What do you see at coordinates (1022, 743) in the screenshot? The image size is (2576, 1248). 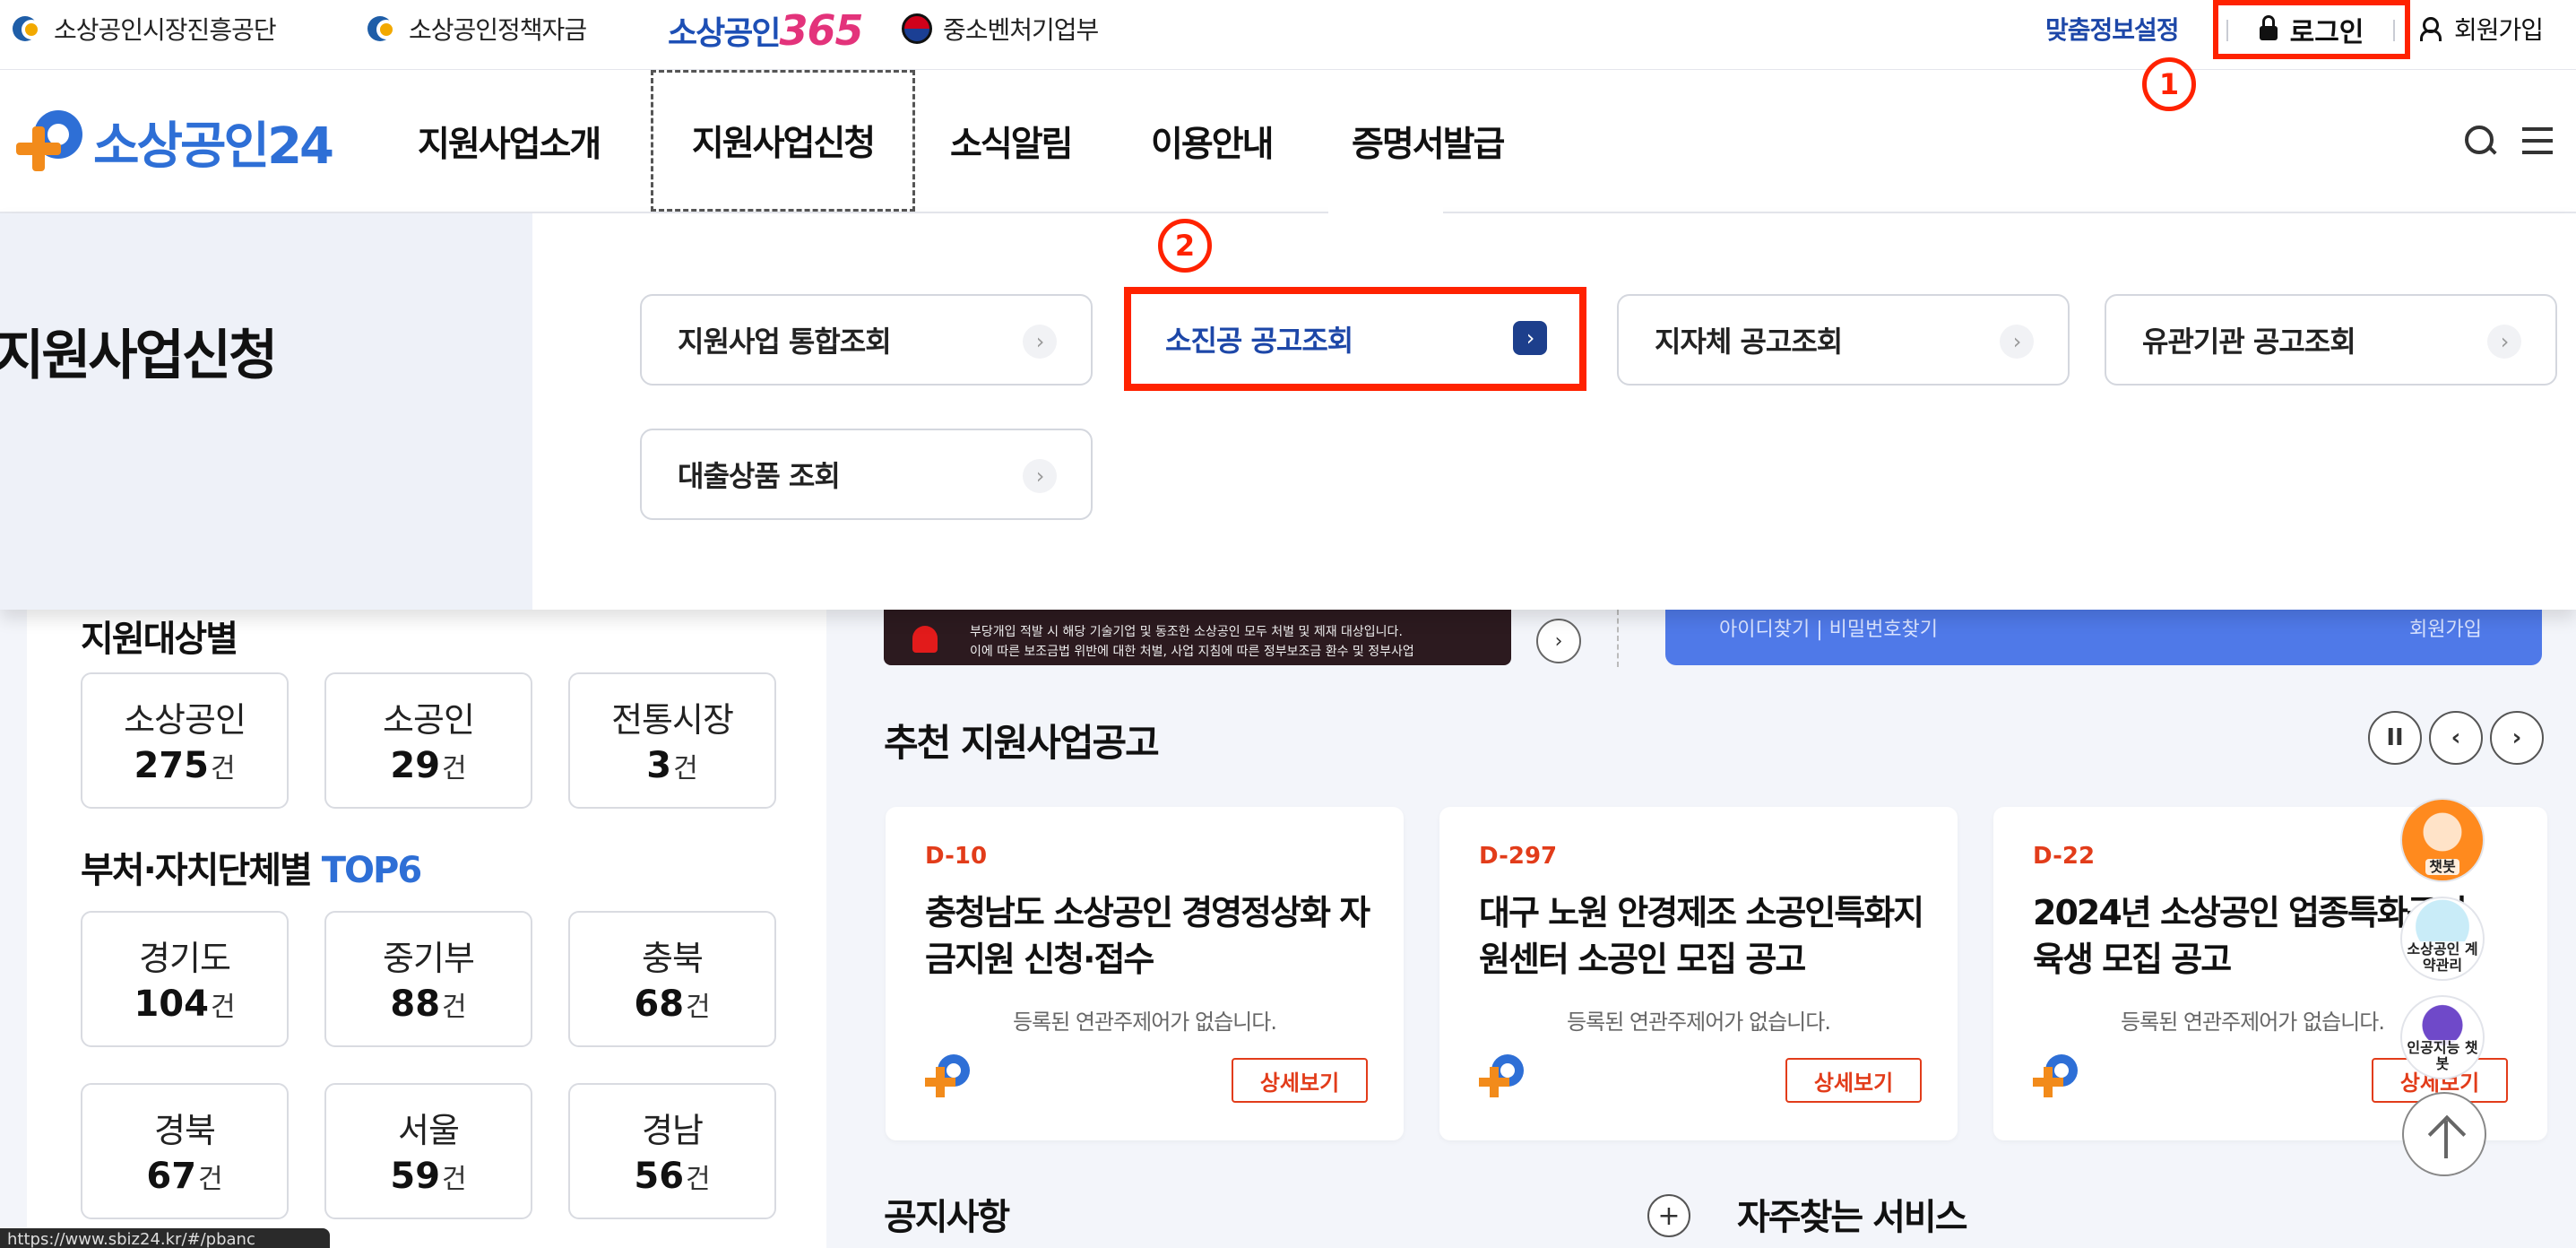 I see `recommend-section-title: 추천 지원사업공고` at bounding box center [1022, 743].